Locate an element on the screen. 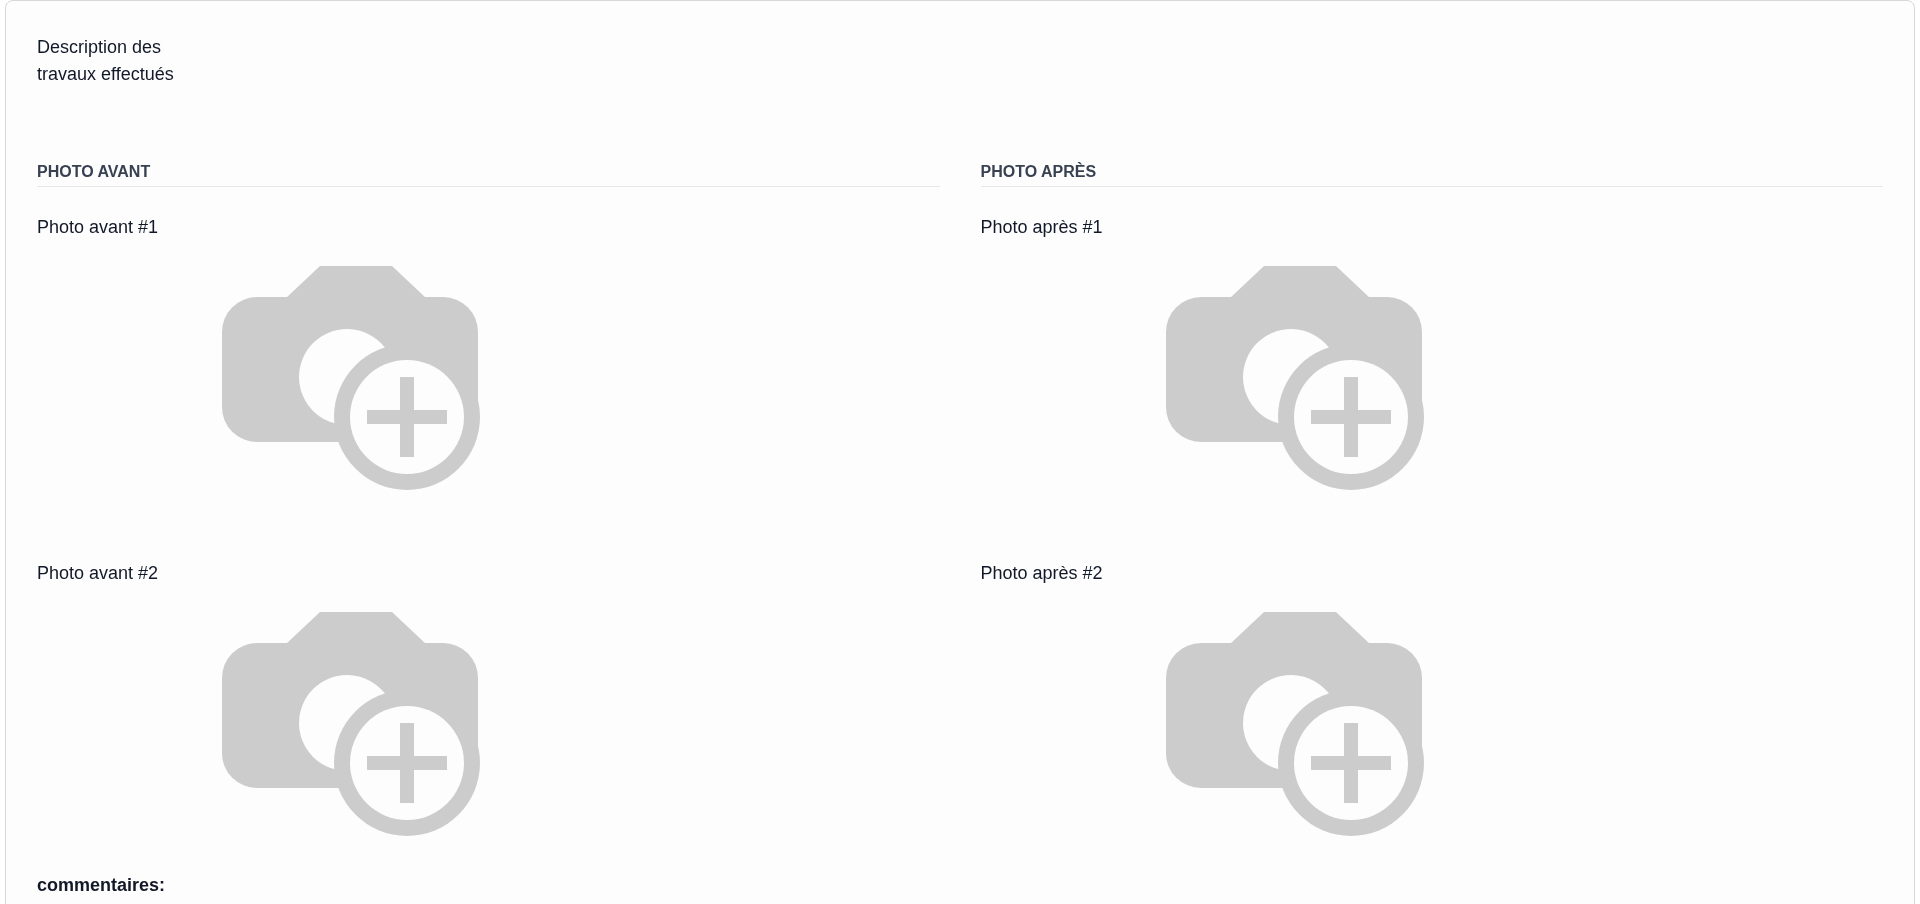 This screenshot has height=904, width=1920. section-heading: PHOTO APRÈS is located at coordinates (1431, 173).